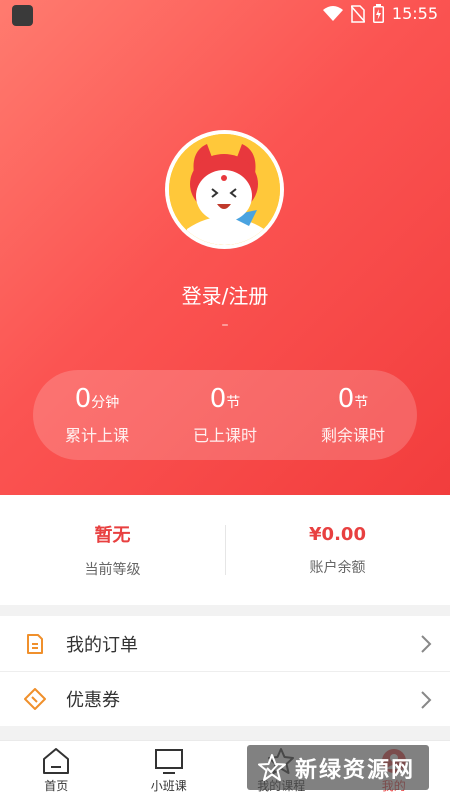  Describe the element at coordinates (56, 761) in the screenshot. I see `home-icon` at that location.